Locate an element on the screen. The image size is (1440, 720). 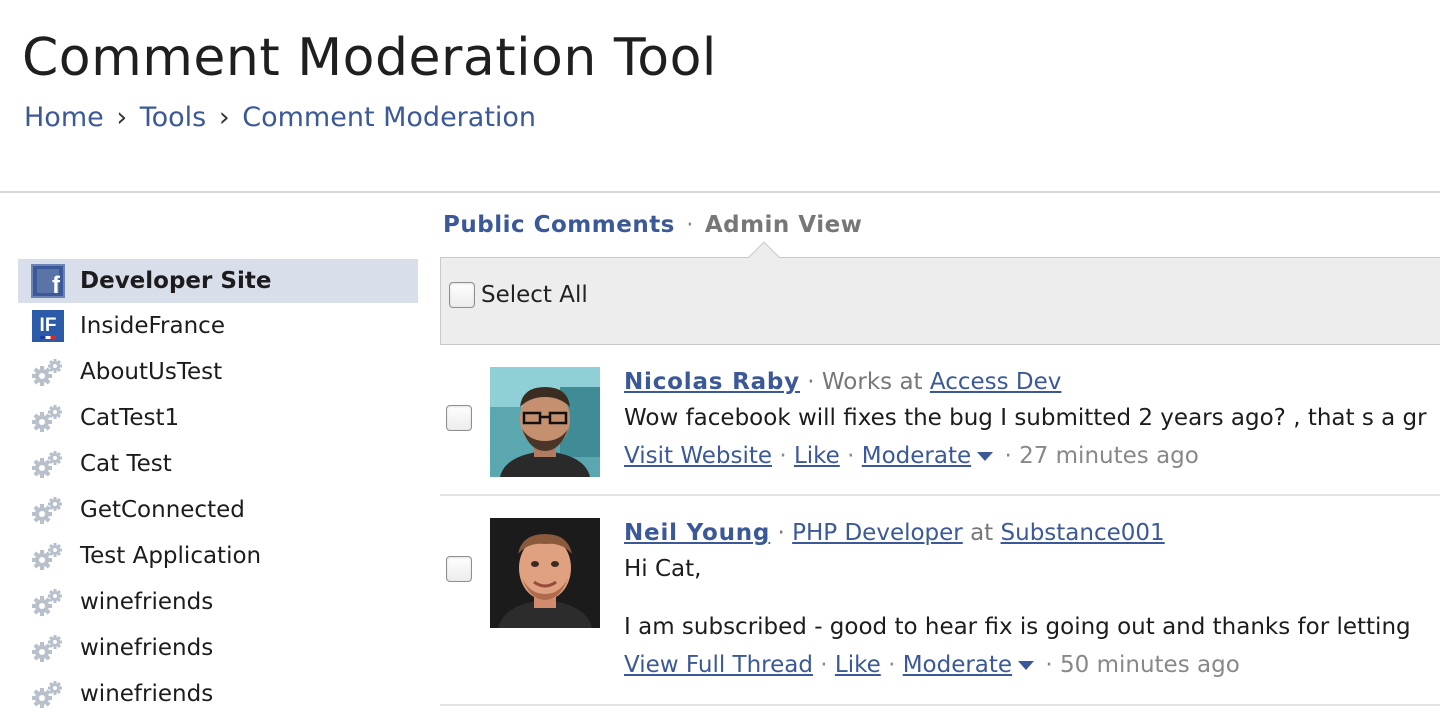
sidebar-item-cat-test: Cat Test is located at coordinates (218, 464).